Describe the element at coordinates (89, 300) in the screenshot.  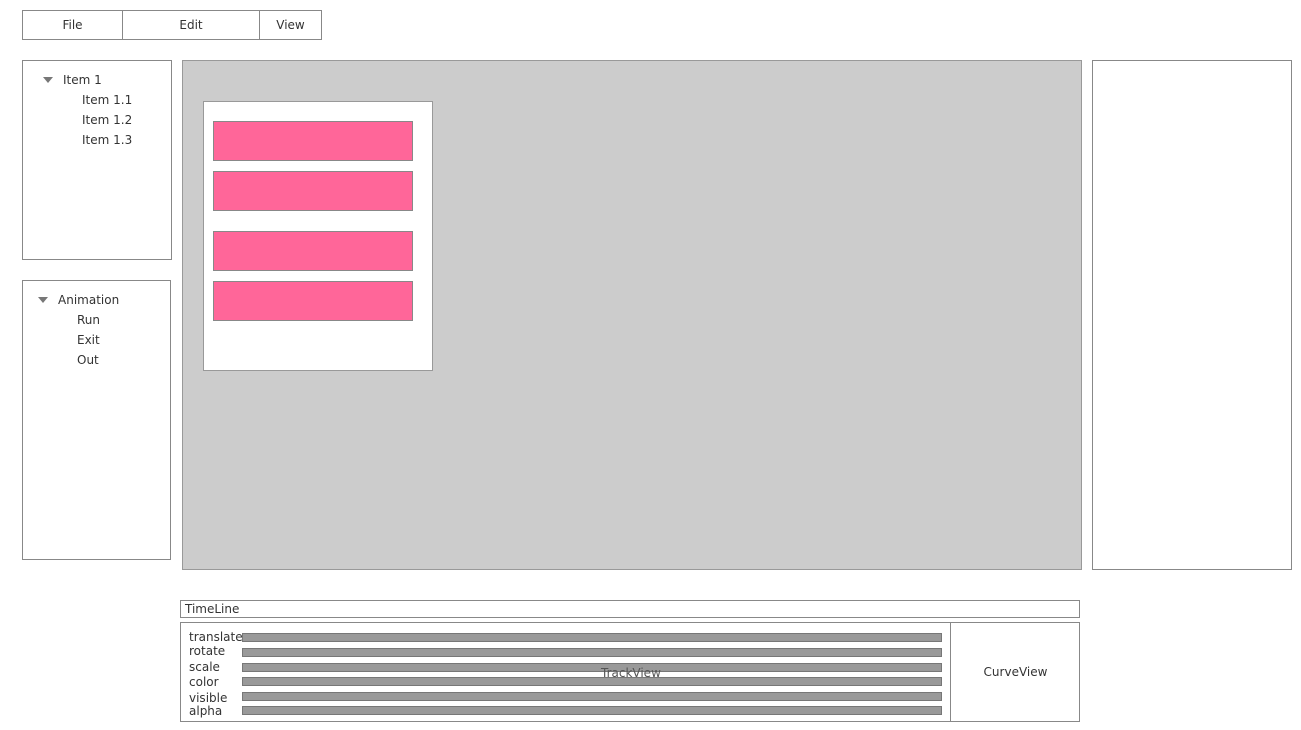
I see `tree-animation-label: Animation` at that location.